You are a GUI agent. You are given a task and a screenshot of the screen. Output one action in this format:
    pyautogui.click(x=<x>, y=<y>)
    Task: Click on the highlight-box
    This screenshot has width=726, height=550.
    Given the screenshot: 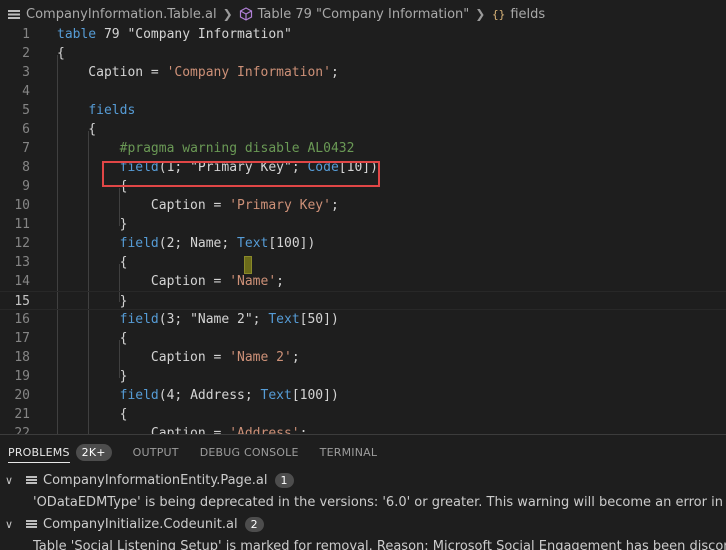 What is the action you would take?
    pyautogui.click(x=241, y=174)
    